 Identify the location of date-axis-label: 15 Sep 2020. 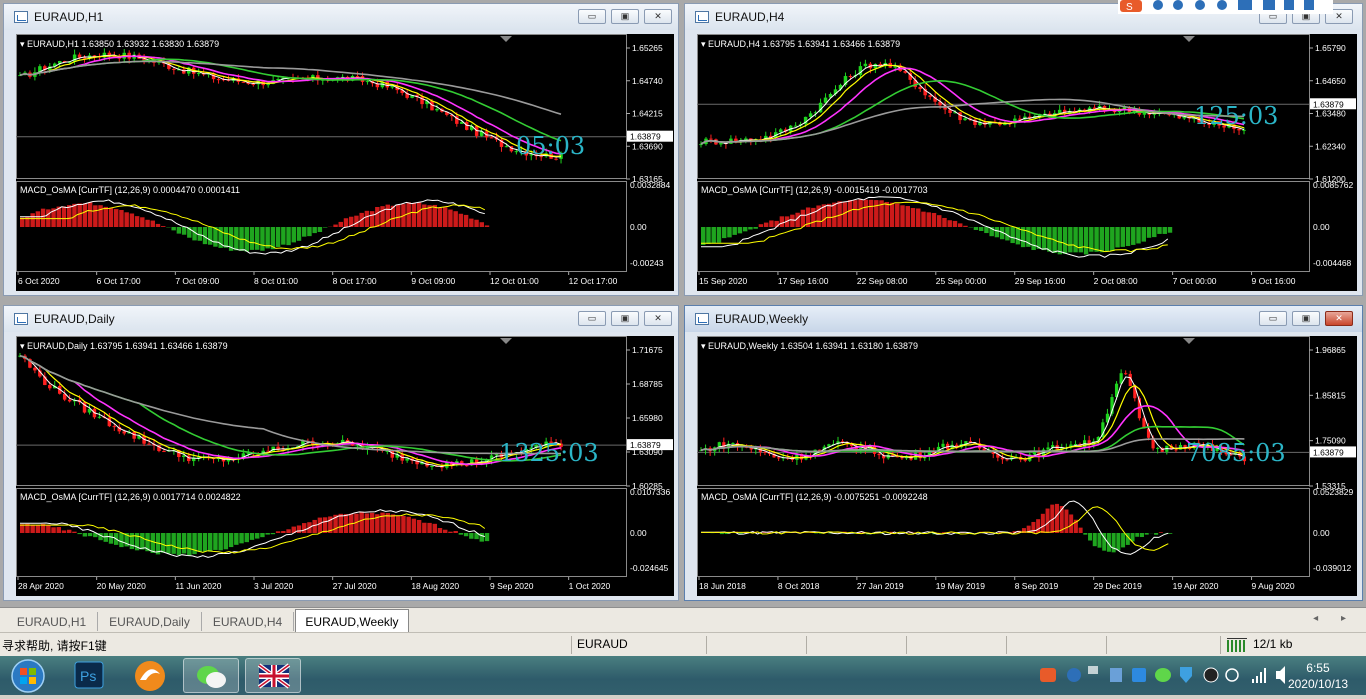
(723, 281).